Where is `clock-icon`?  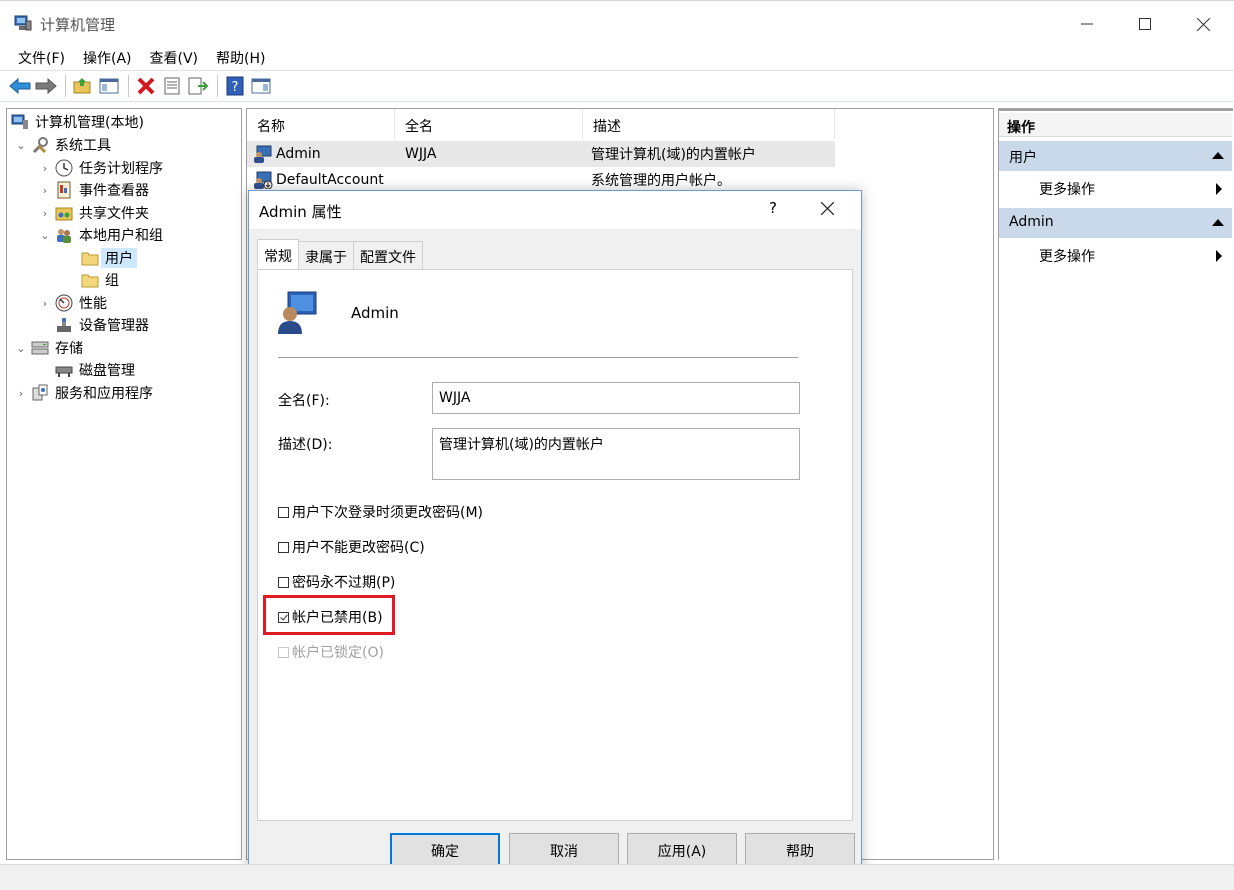 clock-icon is located at coordinates (64, 168).